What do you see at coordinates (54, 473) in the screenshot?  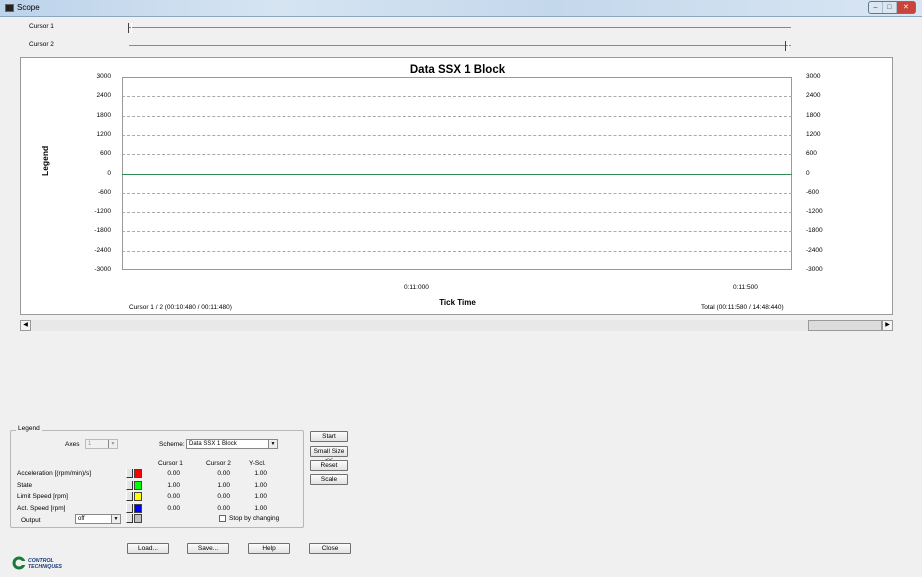 I see `legend-row-name: Acceleration [(rpm/min)/s]` at bounding box center [54, 473].